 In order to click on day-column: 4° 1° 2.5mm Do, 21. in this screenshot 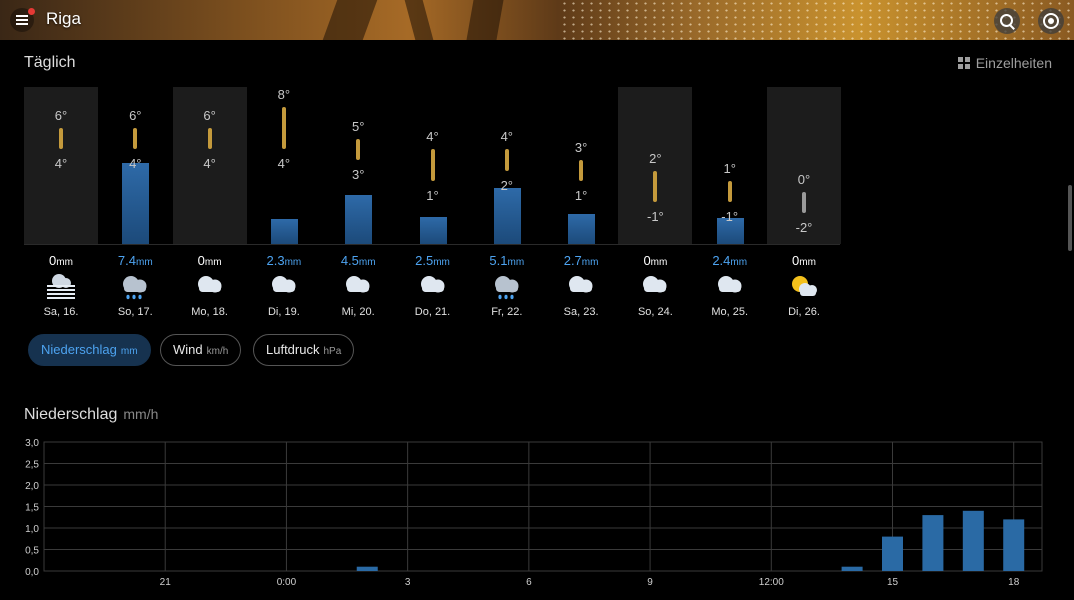, I will do `click(433, 207)`.